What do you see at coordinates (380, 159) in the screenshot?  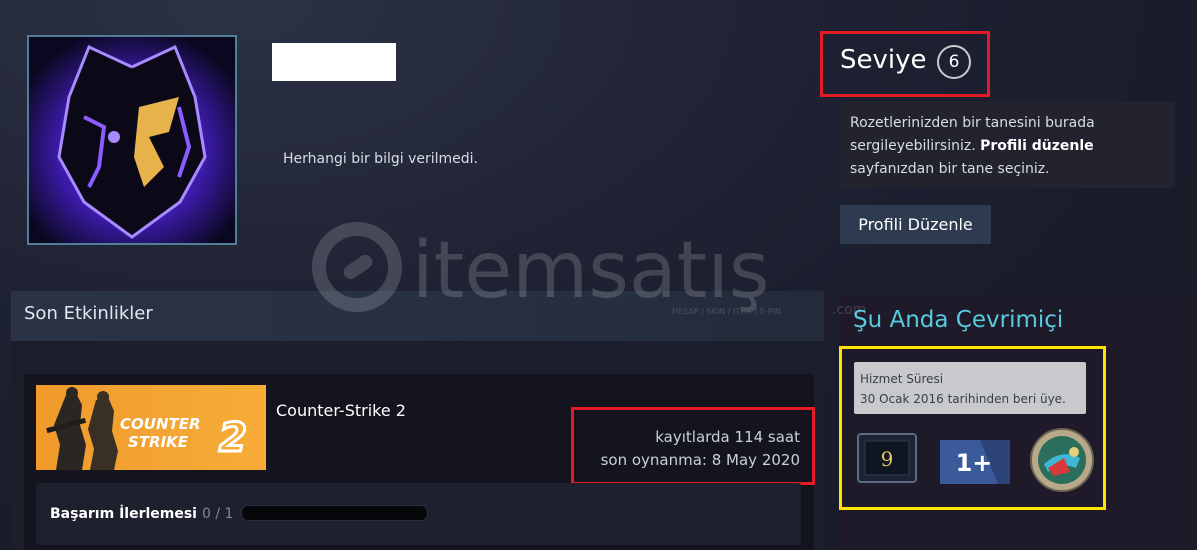 I see `profile-summary: Herhangi bir bilgi verilmedi.` at bounding box center [380, 159].